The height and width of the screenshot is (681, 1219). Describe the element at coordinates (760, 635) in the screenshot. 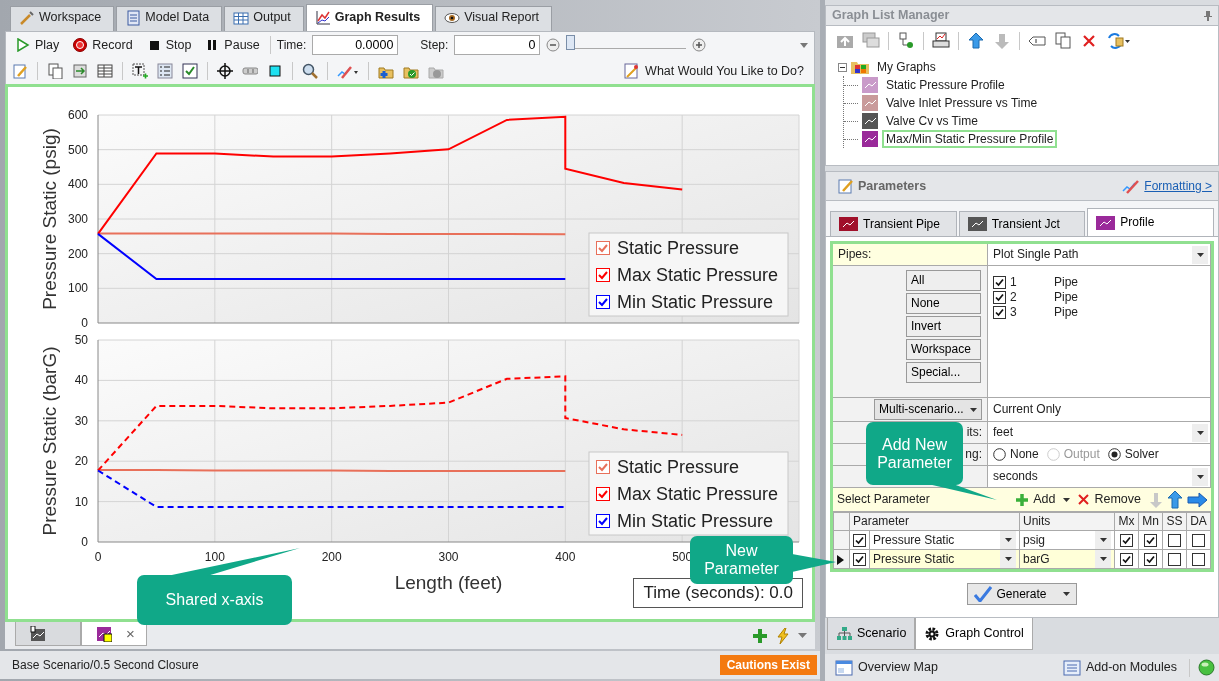

I see `plus-icon` at that location.